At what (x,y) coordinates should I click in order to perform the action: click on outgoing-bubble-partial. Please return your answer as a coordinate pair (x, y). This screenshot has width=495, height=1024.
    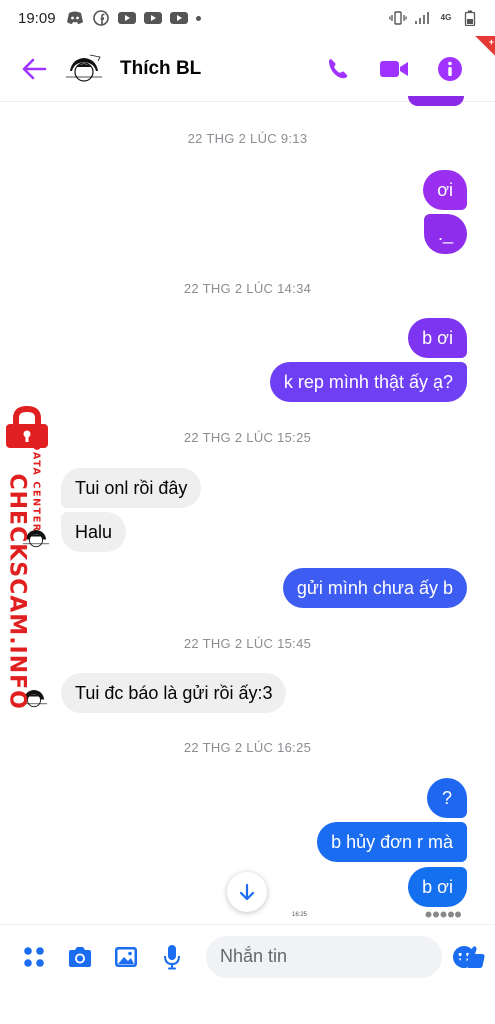
    Looking at the image, I should click on (436, 101).